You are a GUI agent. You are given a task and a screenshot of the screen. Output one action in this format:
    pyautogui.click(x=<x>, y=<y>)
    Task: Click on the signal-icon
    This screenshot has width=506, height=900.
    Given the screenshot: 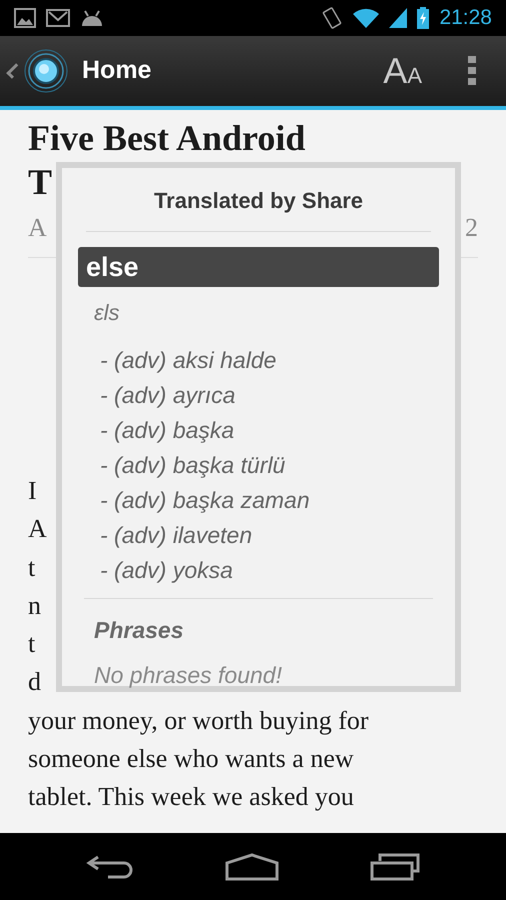 What is the action you would take?
    pyautogui.click(x=398, y=18)
    